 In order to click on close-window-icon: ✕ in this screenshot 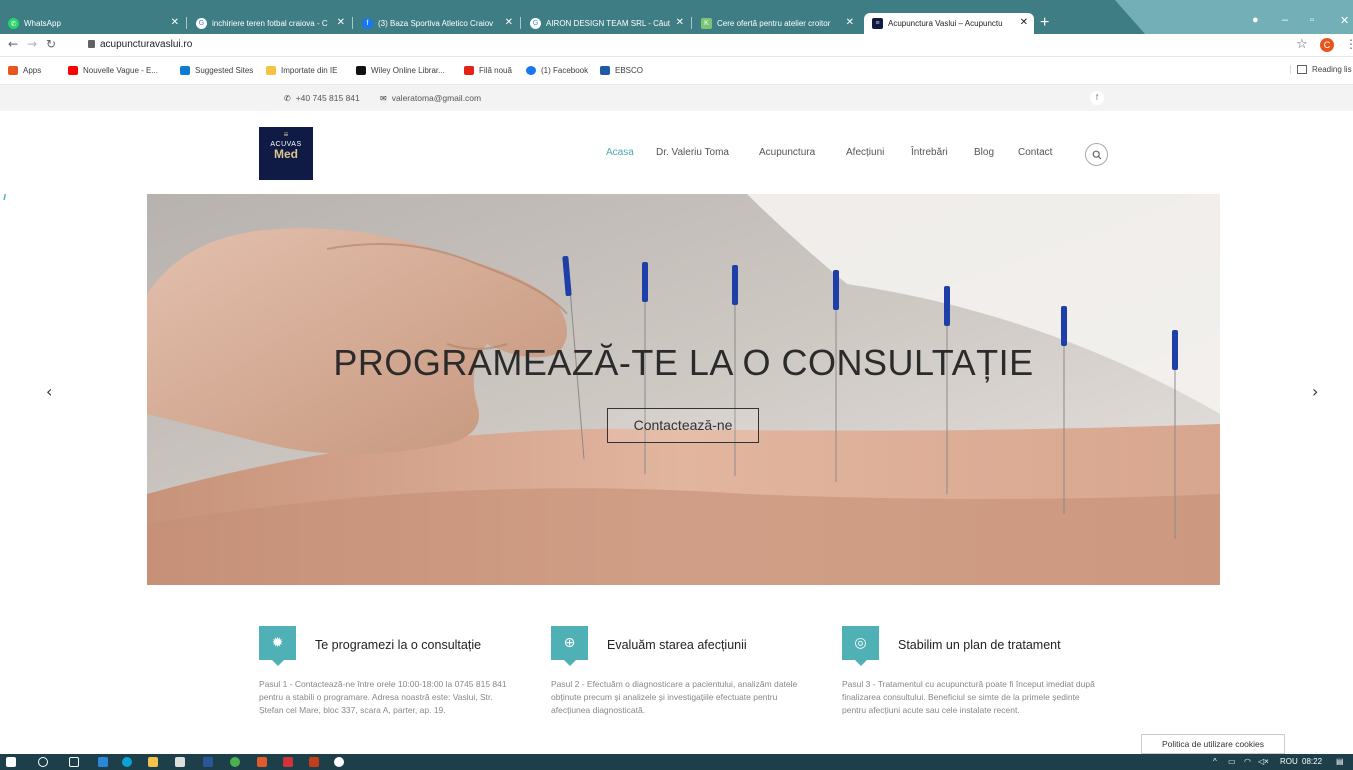, I will do `click(1344, 20)`.